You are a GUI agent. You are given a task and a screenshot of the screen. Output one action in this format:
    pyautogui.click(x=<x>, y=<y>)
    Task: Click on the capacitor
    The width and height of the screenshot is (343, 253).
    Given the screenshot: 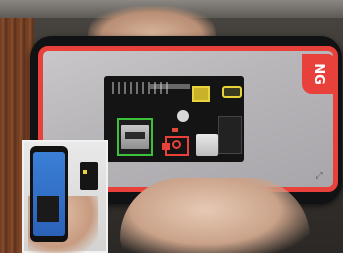 What is the action you would take?
    pyautogui.click(x=183, y=116)
    